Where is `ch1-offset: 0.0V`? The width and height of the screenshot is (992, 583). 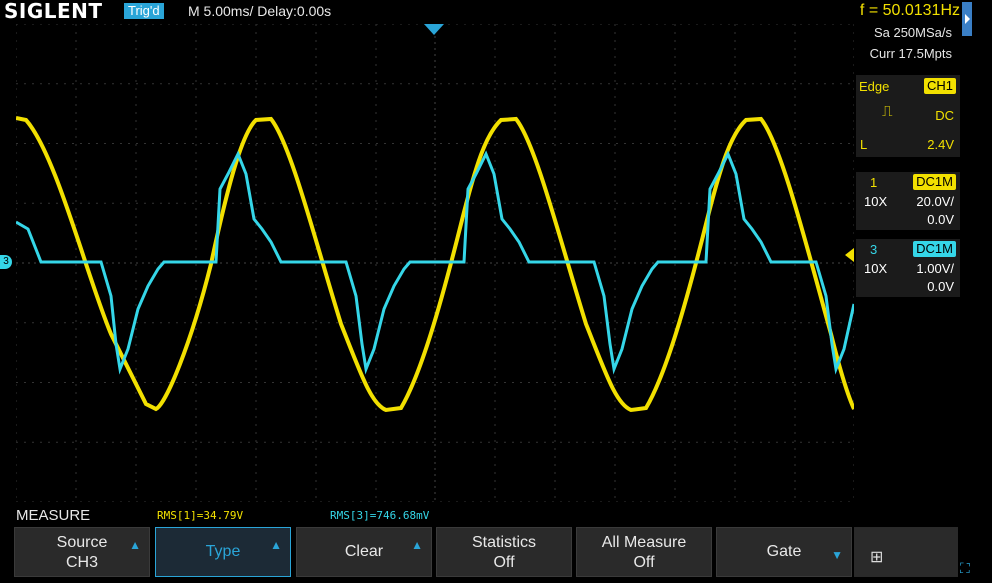 ch1-offset: 0.0V is located at coordinates (940, 219).